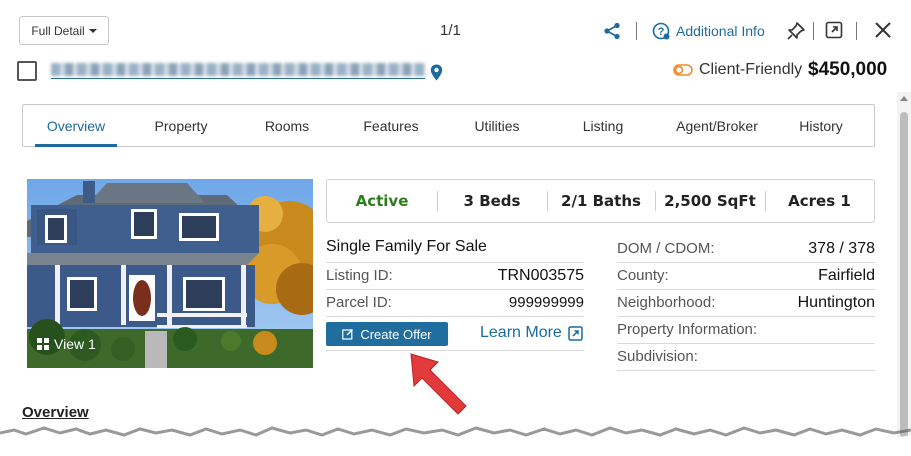 This screenshot has height=456, width=911. I want to click on learn-more-link: Learn More, so click(531, 333).